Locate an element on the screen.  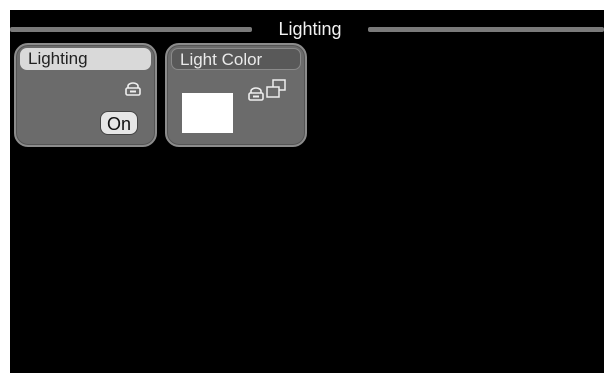
title-divider-right is located at coordinates (486, 29).